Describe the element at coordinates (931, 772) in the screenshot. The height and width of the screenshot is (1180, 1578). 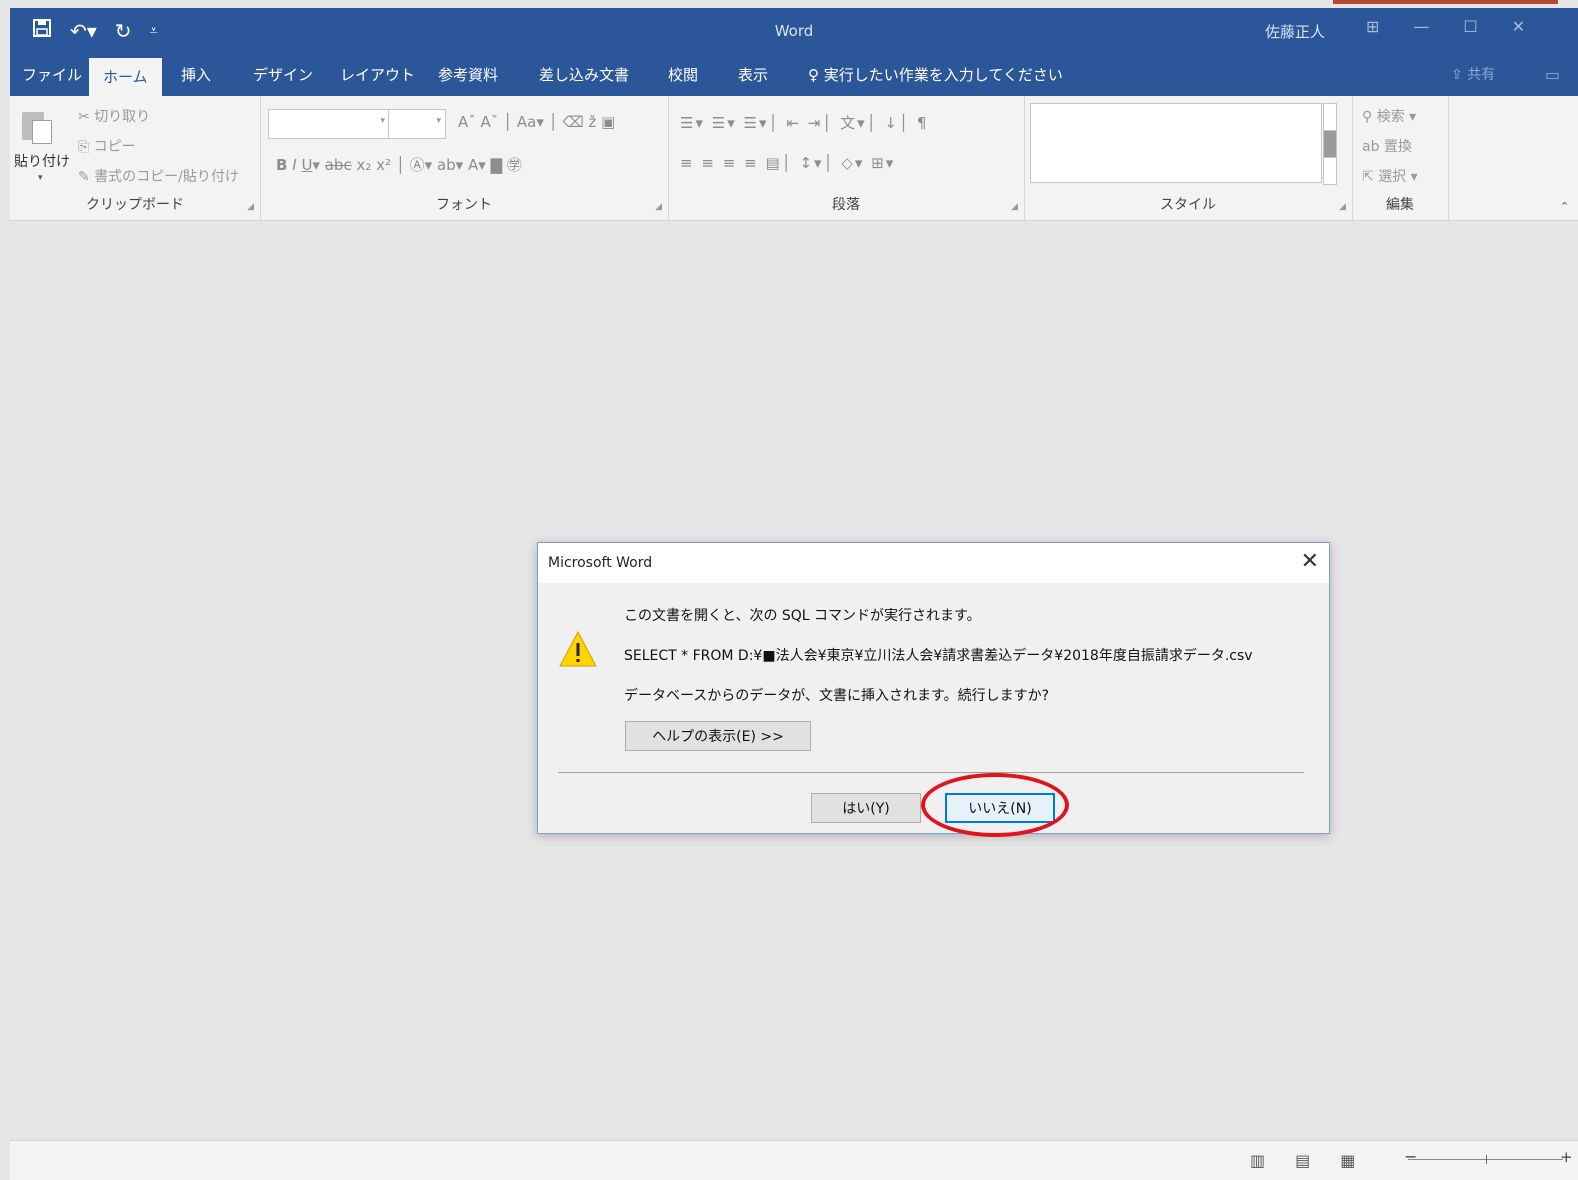
I see `dialog-separator` at that location.